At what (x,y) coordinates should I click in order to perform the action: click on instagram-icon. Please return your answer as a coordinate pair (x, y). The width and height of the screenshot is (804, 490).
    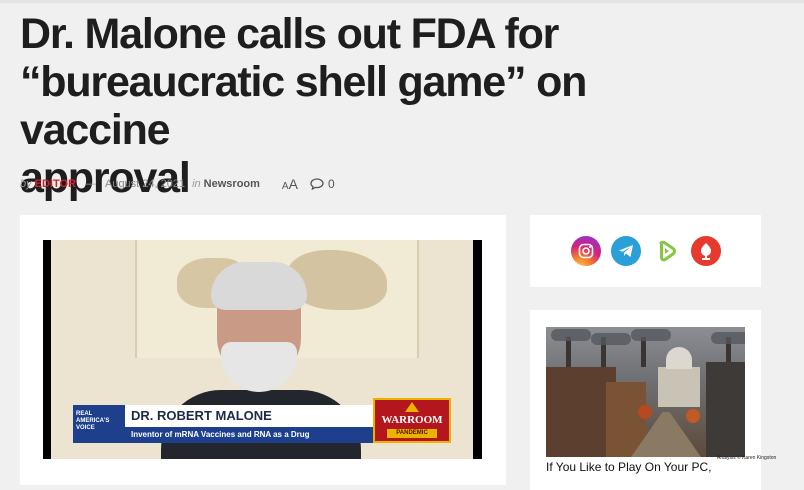
    Looking at the image, I should click on (585, 251).